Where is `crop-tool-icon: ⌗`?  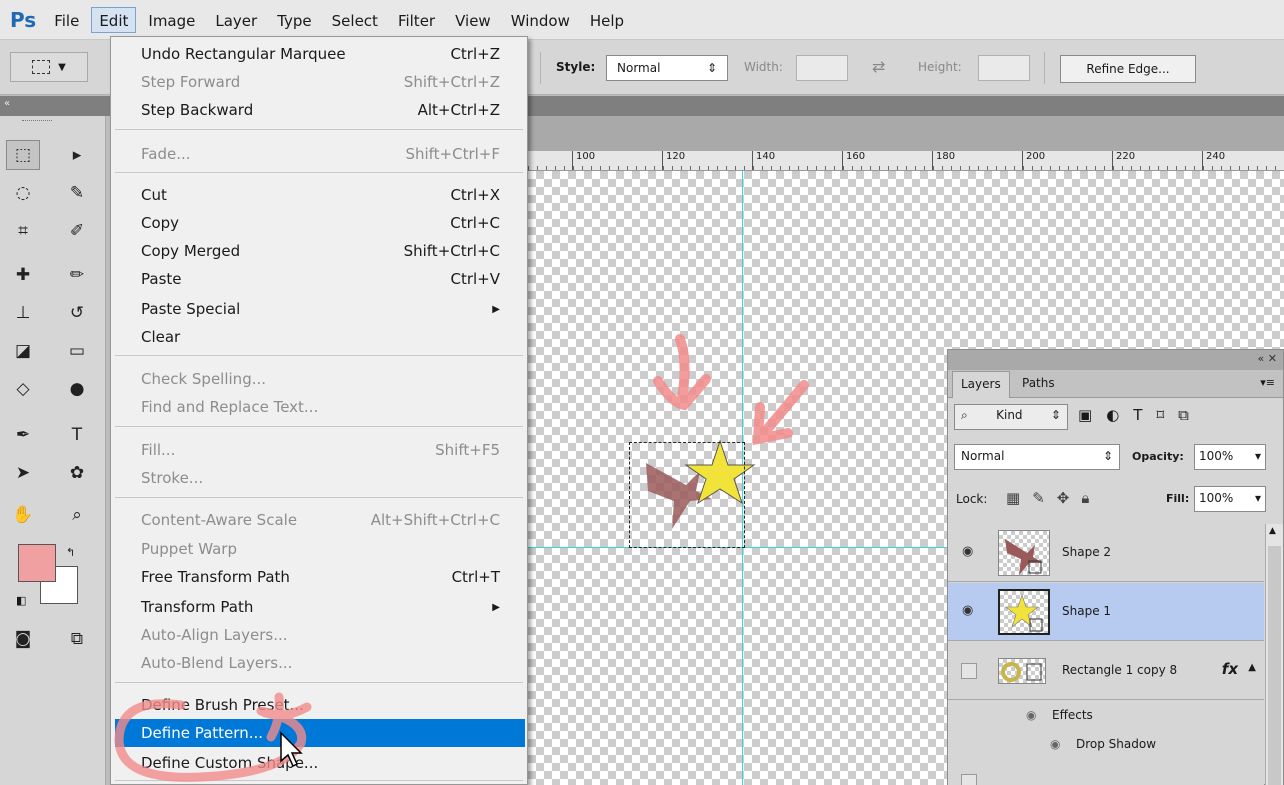 crop-tool-icon: ⌗ is located at coordinates (23, 231).